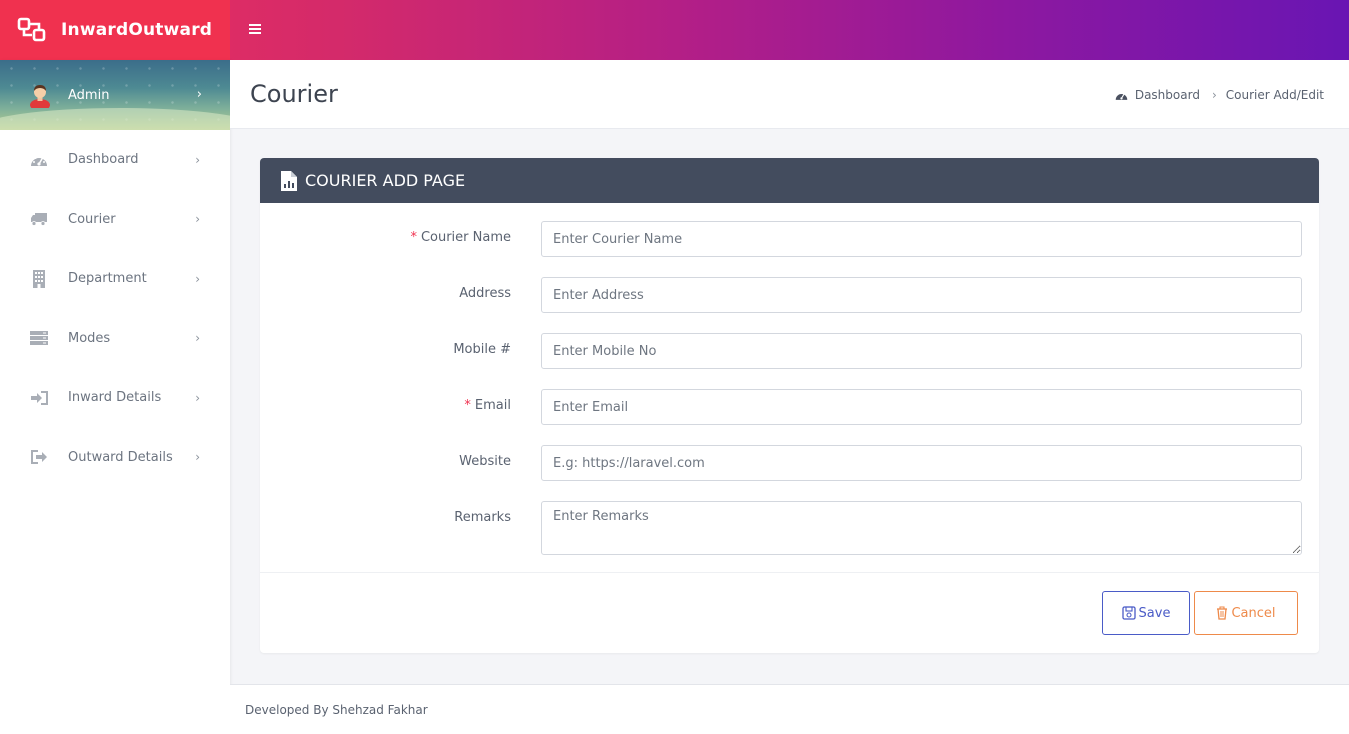 The width and height of the screenshot is (1349, 734). I want to click on courier-name-label: * Courier Name, so click(460, 237).